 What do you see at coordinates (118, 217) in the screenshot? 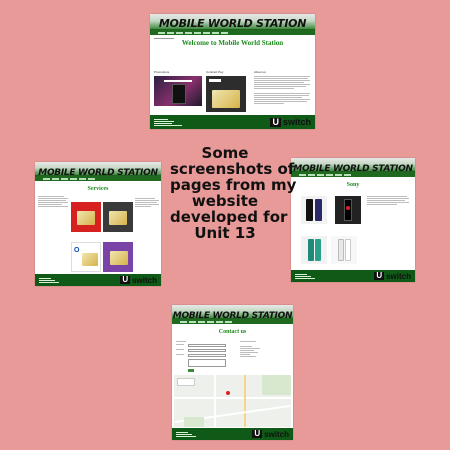
I see `sim-tile-dark` at bounding box center [118, 217].